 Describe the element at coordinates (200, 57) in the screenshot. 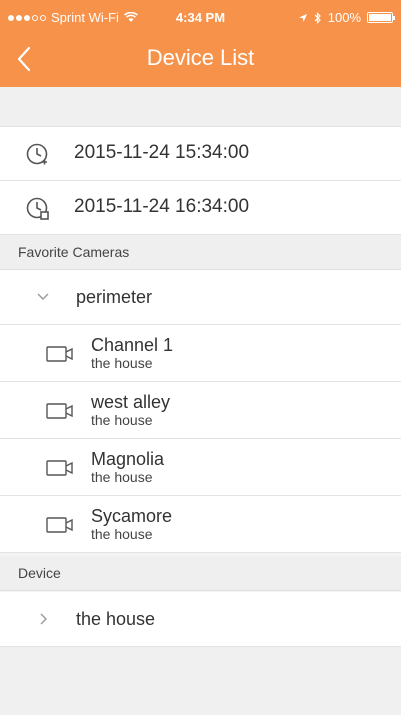

I see `page-title: Device List` at that location.